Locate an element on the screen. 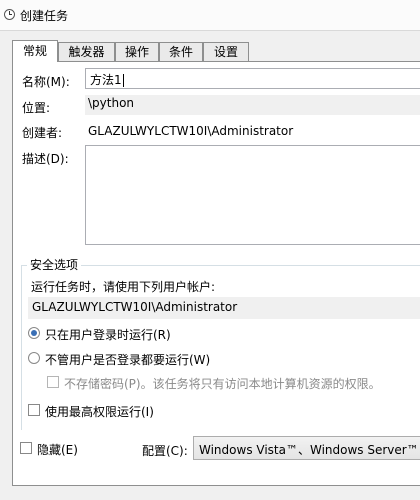  config-select: Windows Vista™、Windows Server™ 2008 is located at coordinates (306, 448).